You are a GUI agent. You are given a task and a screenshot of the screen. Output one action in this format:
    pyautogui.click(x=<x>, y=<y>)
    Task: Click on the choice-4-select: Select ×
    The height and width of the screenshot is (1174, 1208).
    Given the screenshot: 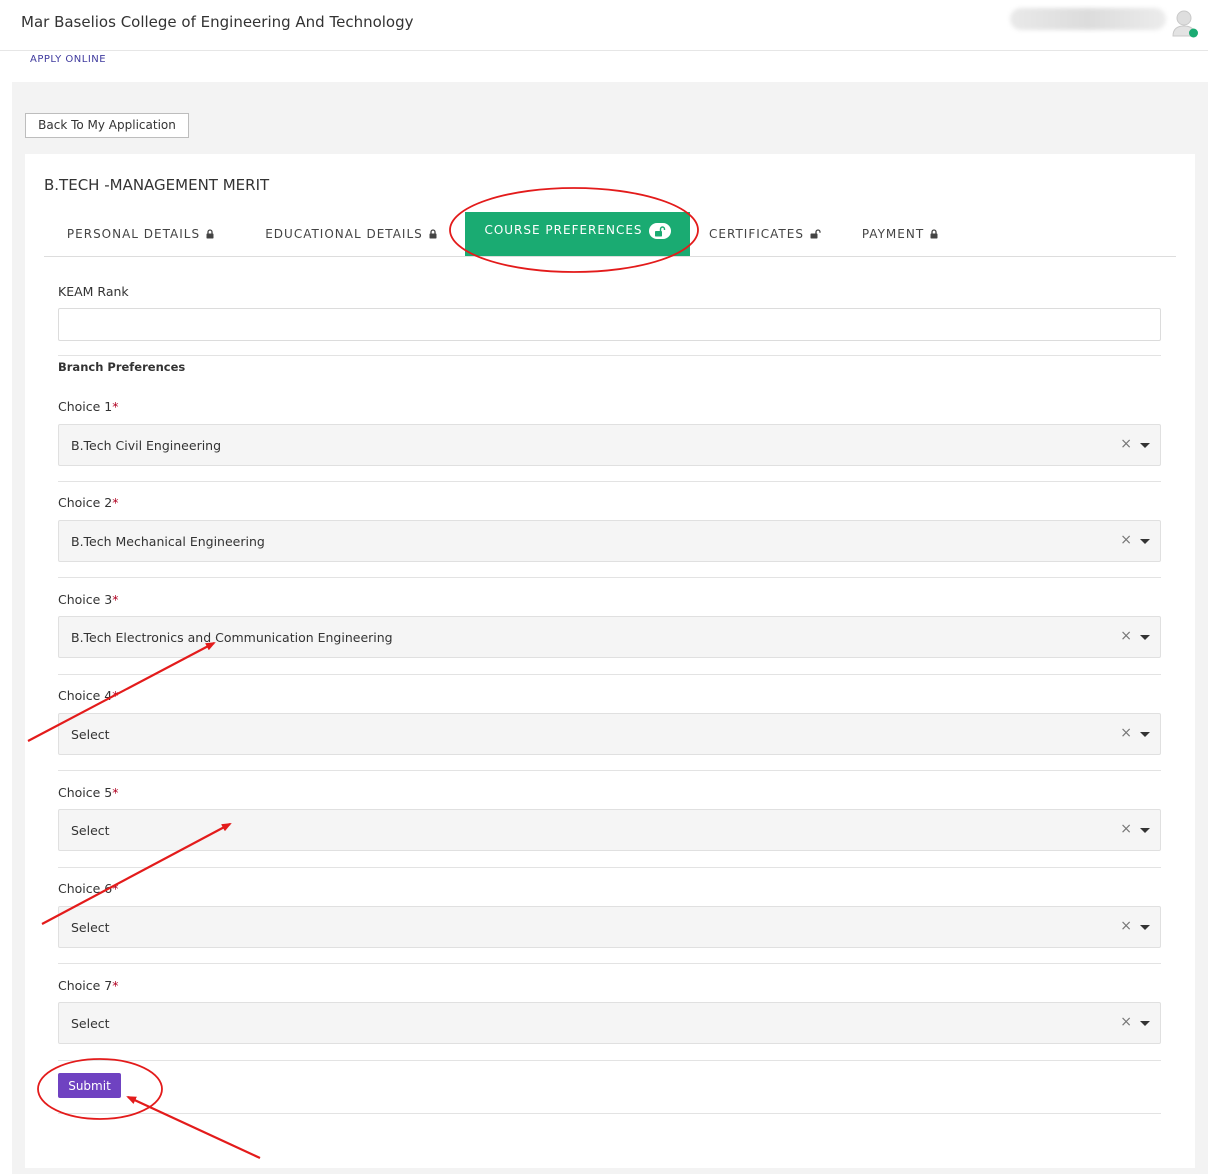 What is the action you would take?
    pyautogui.click(x=609, y=734)
    